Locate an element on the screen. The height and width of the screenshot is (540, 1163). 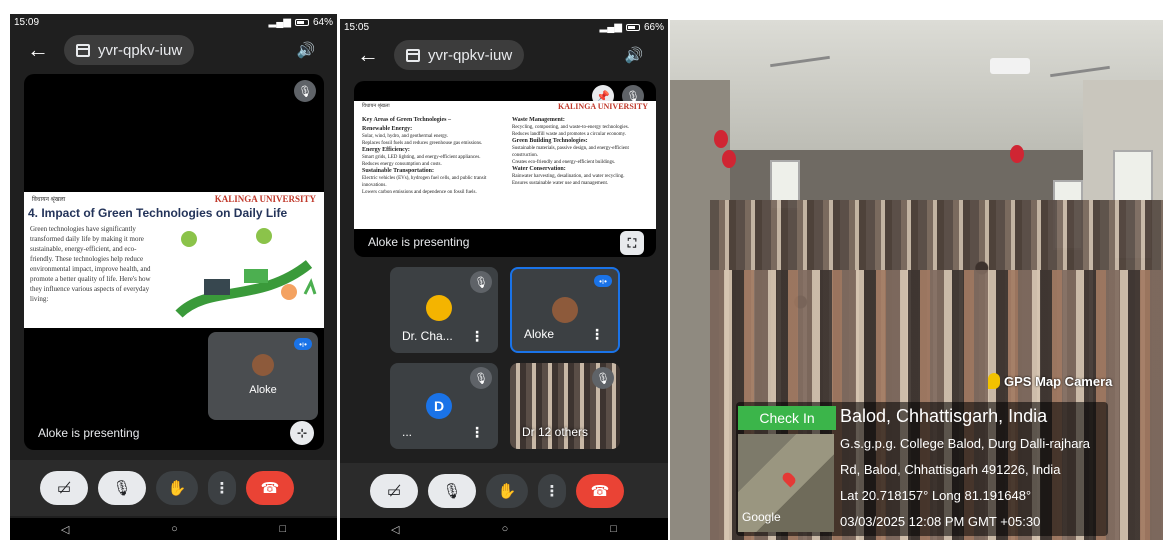
projector is located at coordinates (1010, 66).